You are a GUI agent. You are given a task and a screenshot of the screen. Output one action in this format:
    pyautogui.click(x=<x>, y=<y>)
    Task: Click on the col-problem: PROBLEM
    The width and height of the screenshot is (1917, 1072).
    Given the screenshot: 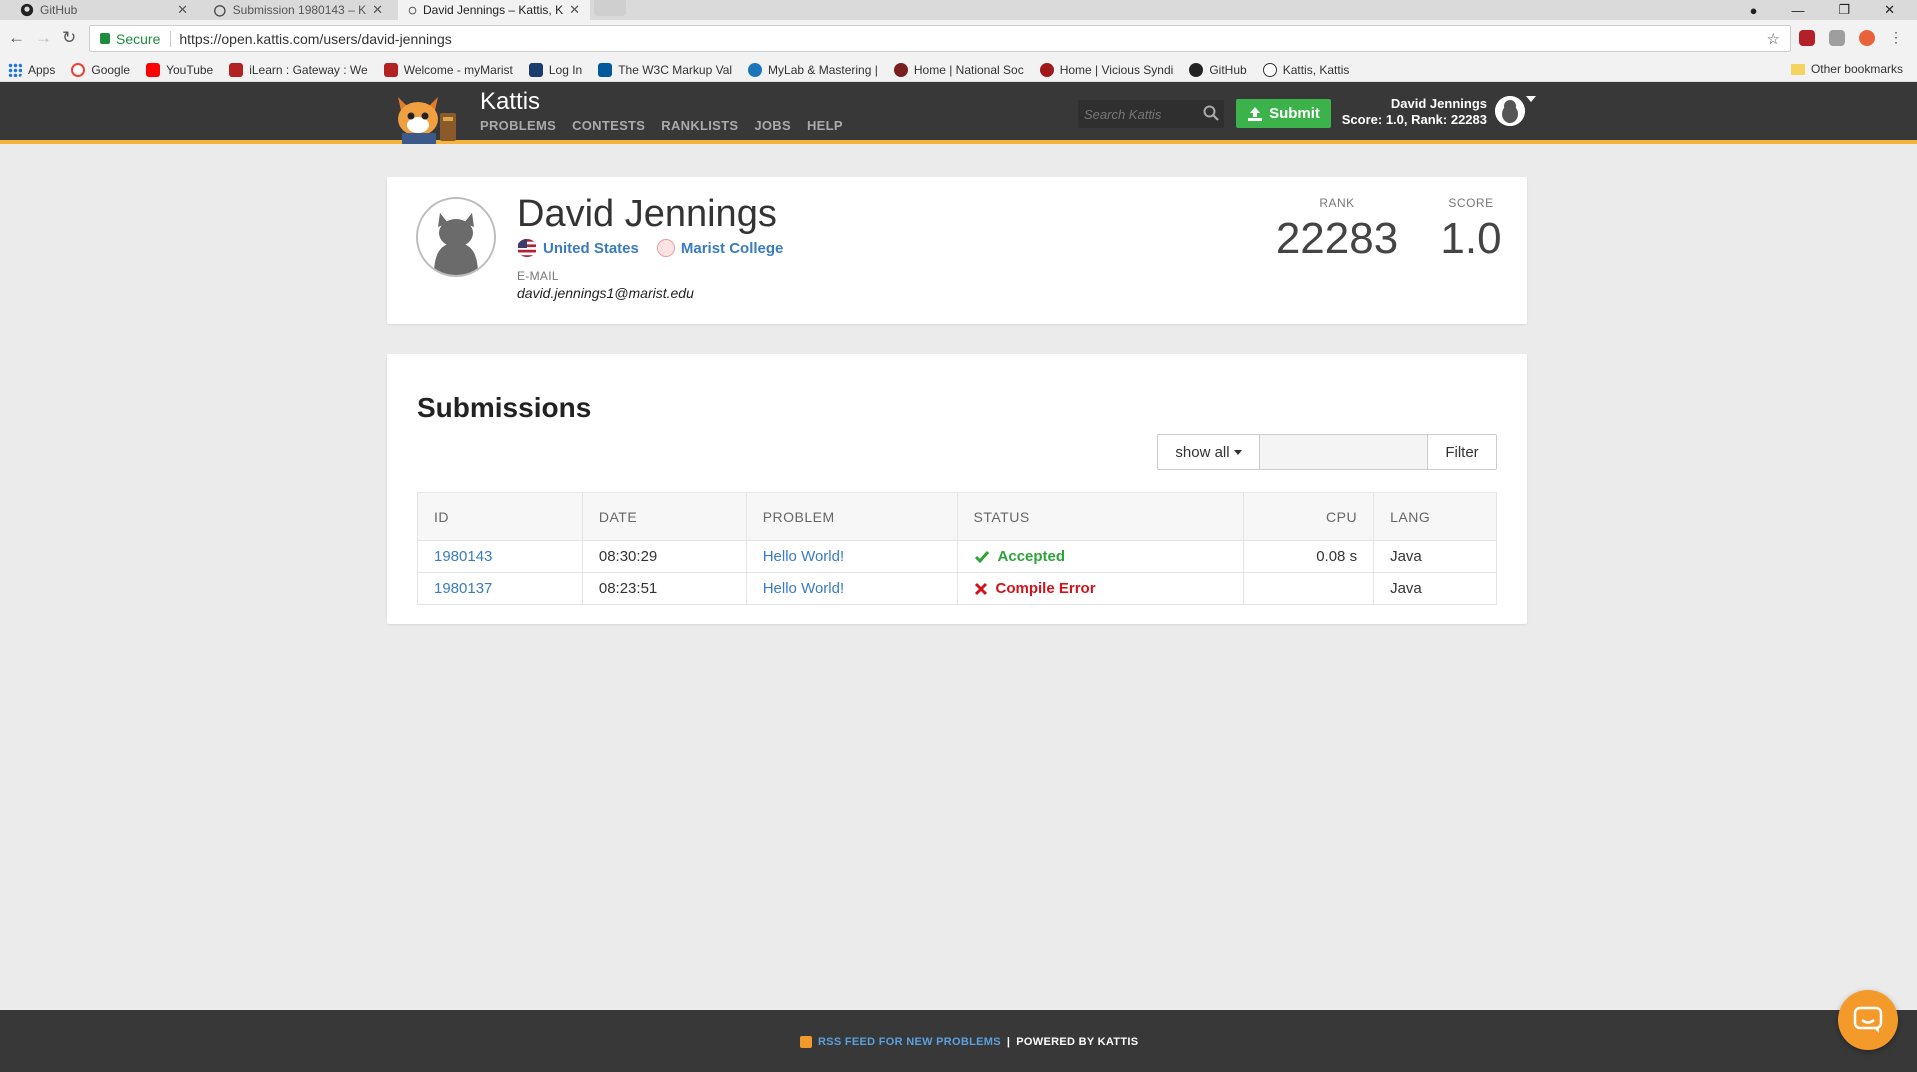 What is the action you would take?
    pyautogui.click(x=851, y=516)
    